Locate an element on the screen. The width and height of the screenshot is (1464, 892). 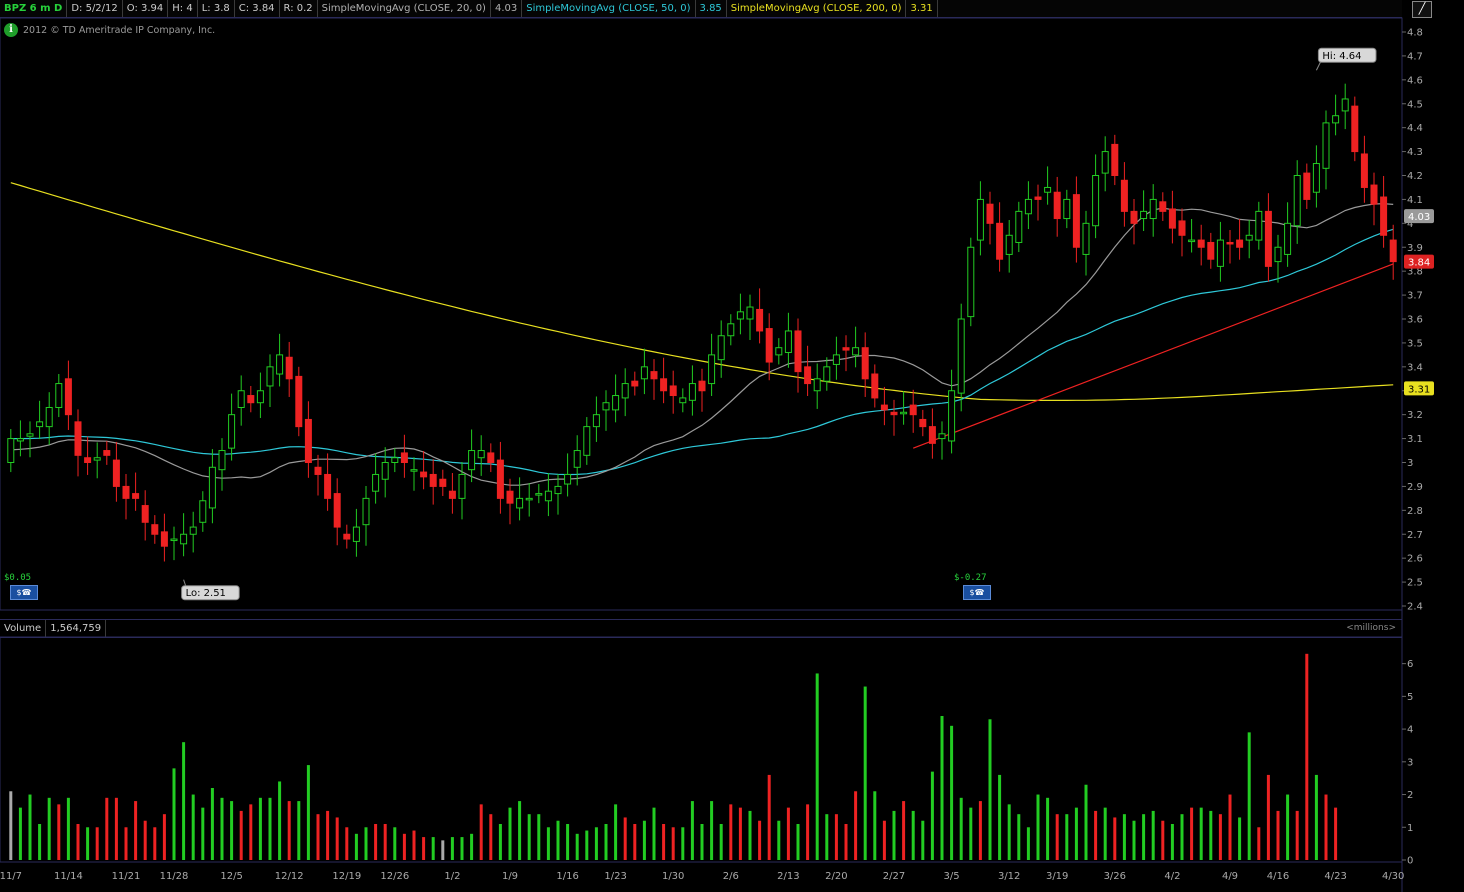
date-tick-label: 1/9 is located at coordinates (510, 876).